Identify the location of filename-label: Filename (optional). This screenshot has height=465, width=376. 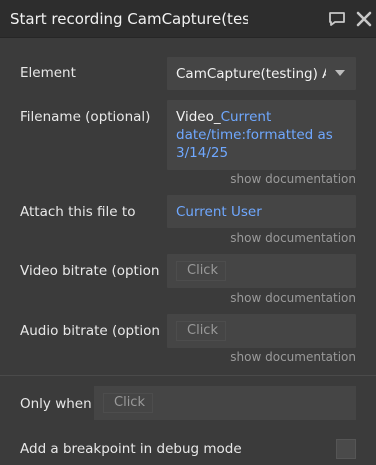
(85, 117).